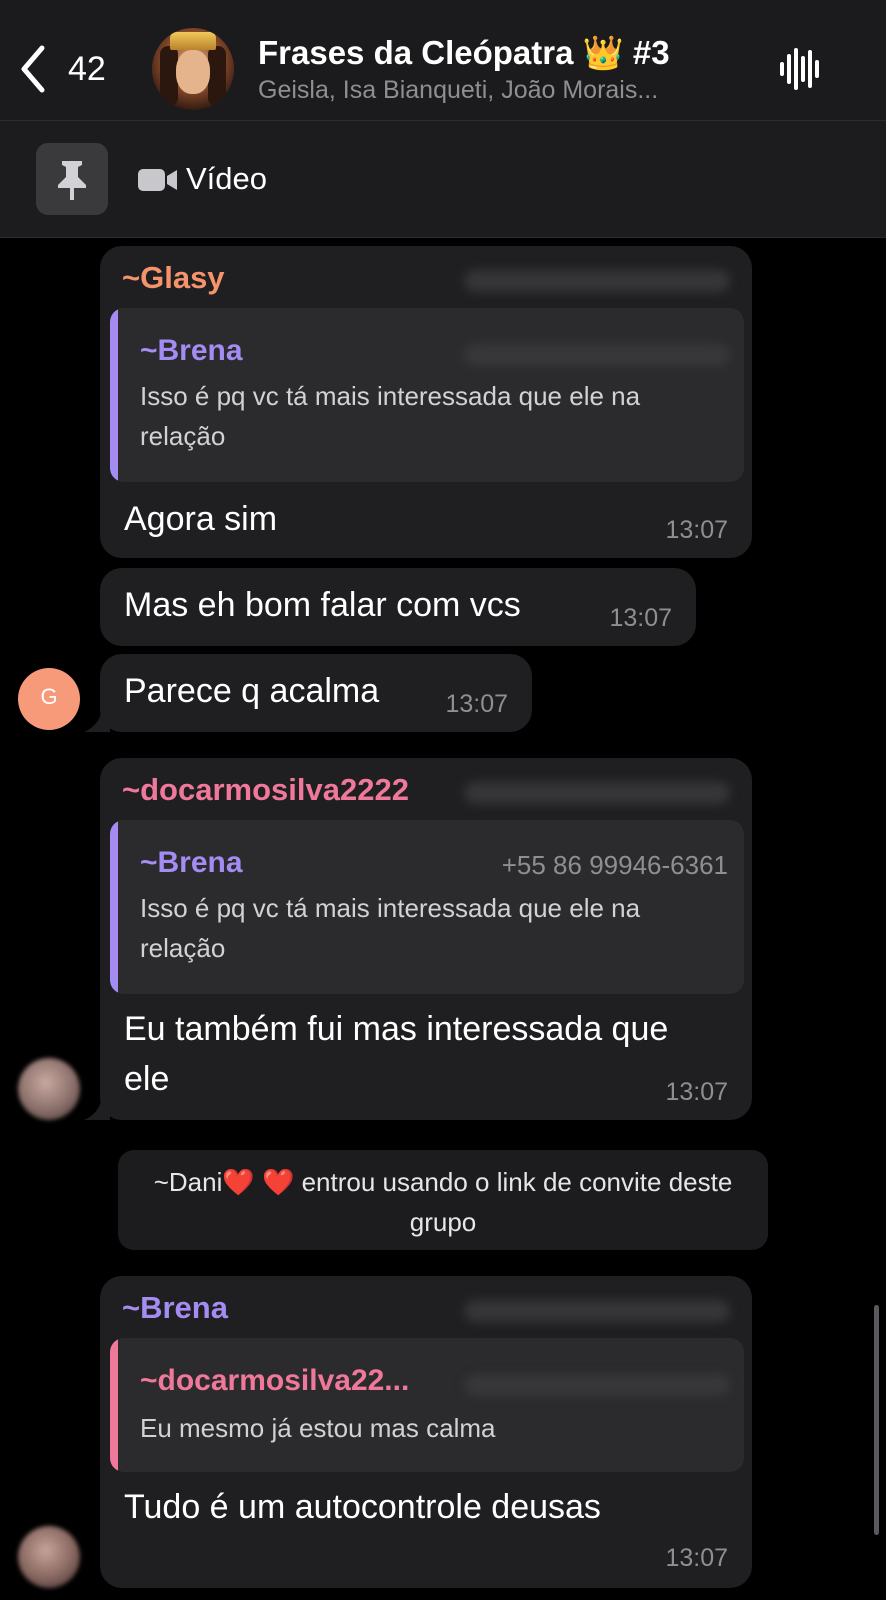  What do you see at coordinates (224, 1182) in the screenshot?
I see `joined-user-name: ~Dani❤️ ❤️` at bounding box center [224, 1182].